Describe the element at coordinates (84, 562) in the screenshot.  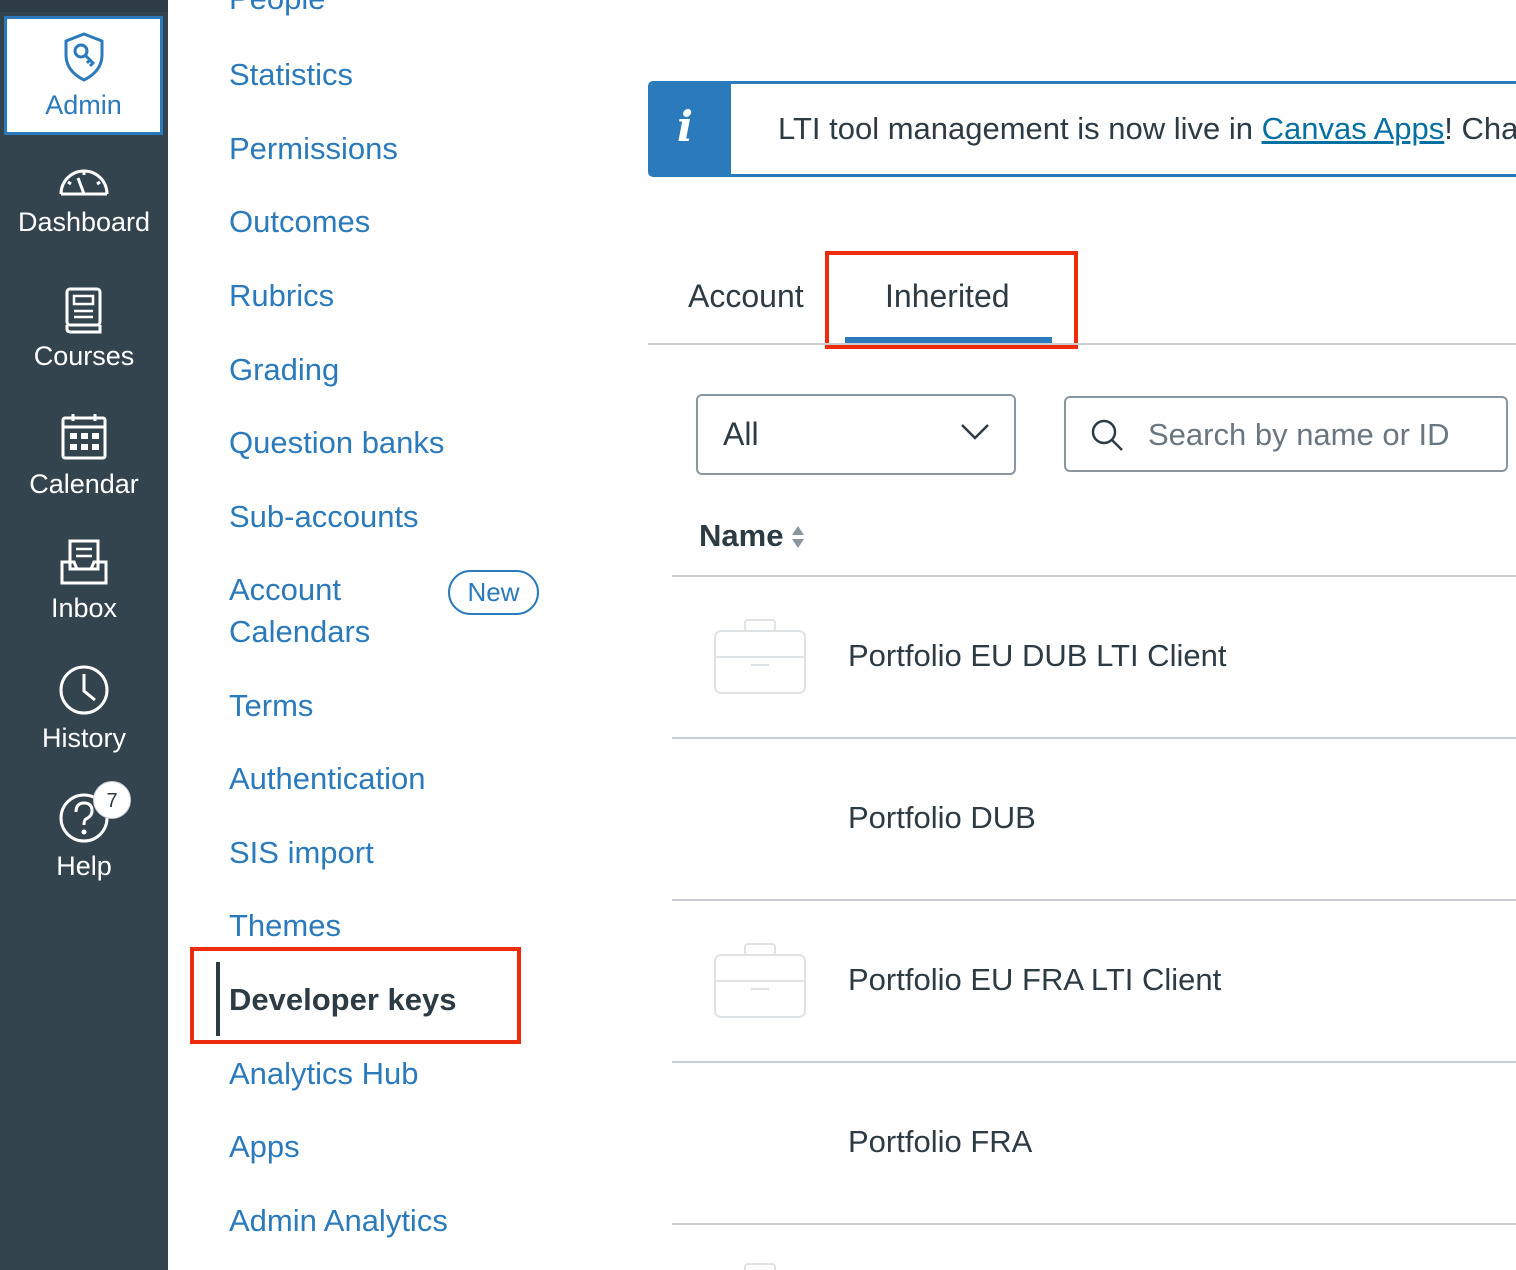
I see `inbox-icon` at that location.